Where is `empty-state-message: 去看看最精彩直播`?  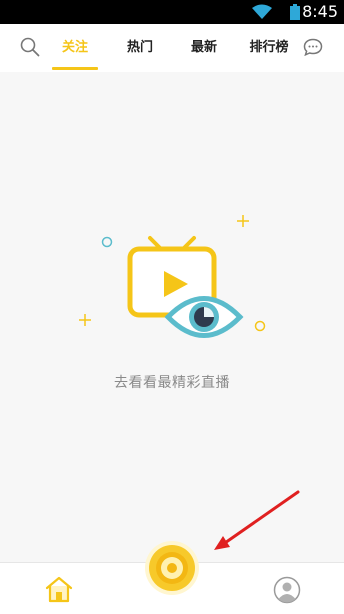
empty-state-message: 去看看最精彩直播 is located at coordinates (172, 383).